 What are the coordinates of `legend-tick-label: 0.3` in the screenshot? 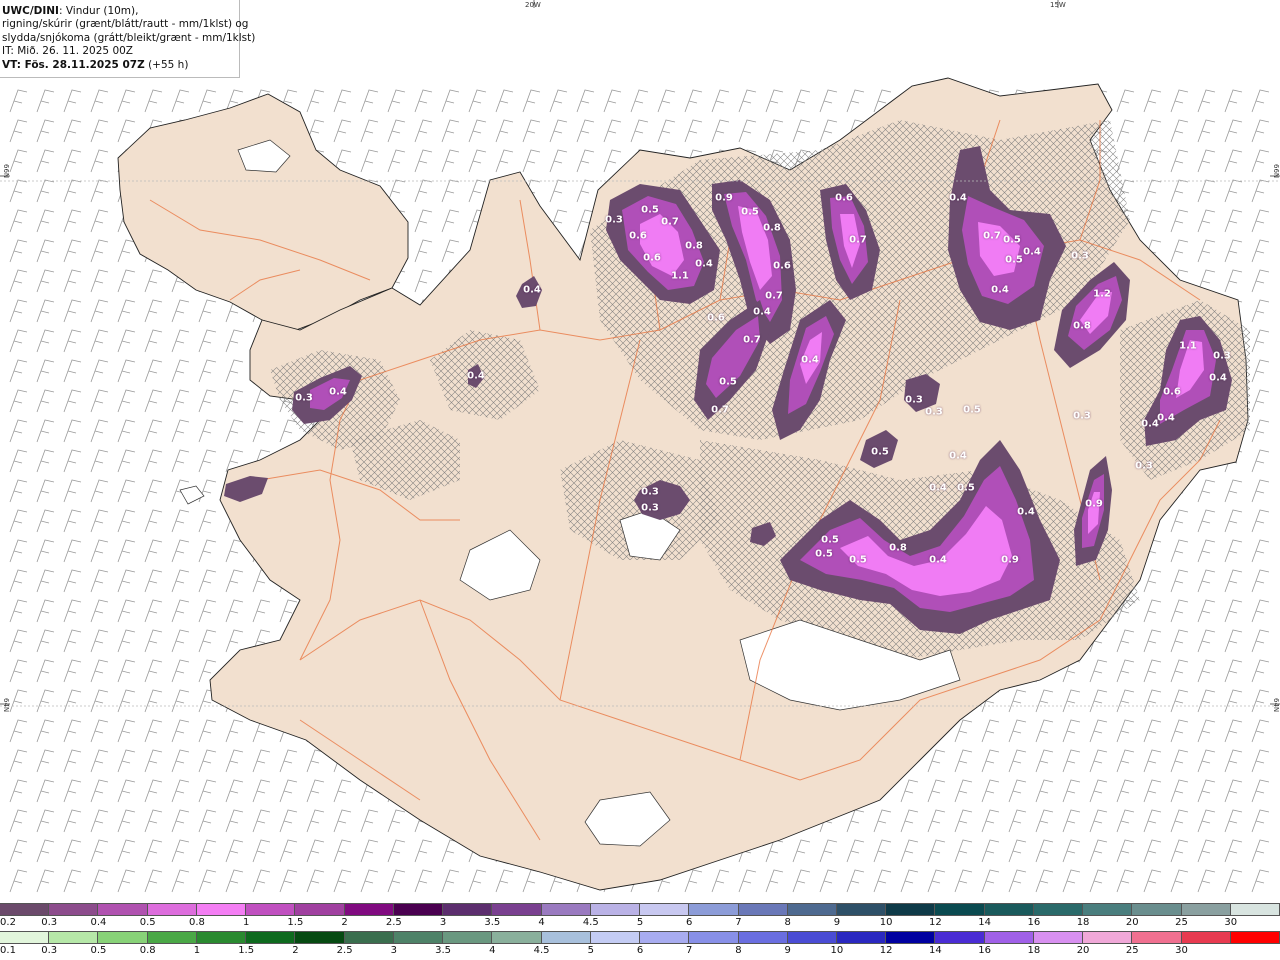 It's located at (49, 950).